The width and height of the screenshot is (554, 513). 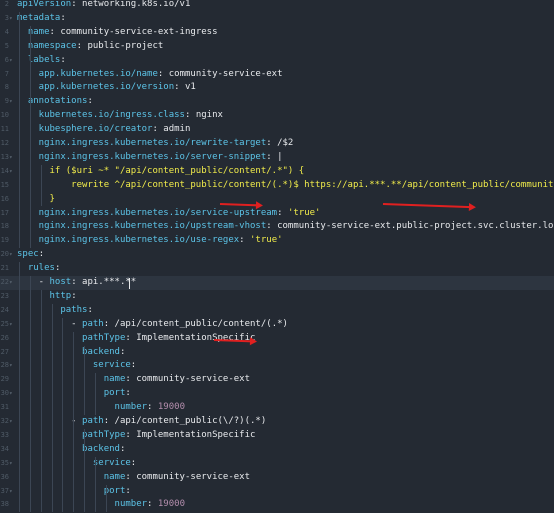 I want to click on code-text: kubesphere.io/creator: admin, so click(x=104, y=130).